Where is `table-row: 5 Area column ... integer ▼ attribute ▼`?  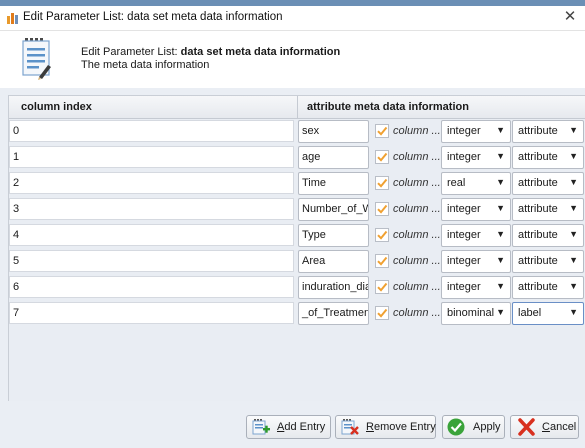
table-row: 5 Area column ... integer ▼ attribute ▼ is located at coordinates (297, 262).